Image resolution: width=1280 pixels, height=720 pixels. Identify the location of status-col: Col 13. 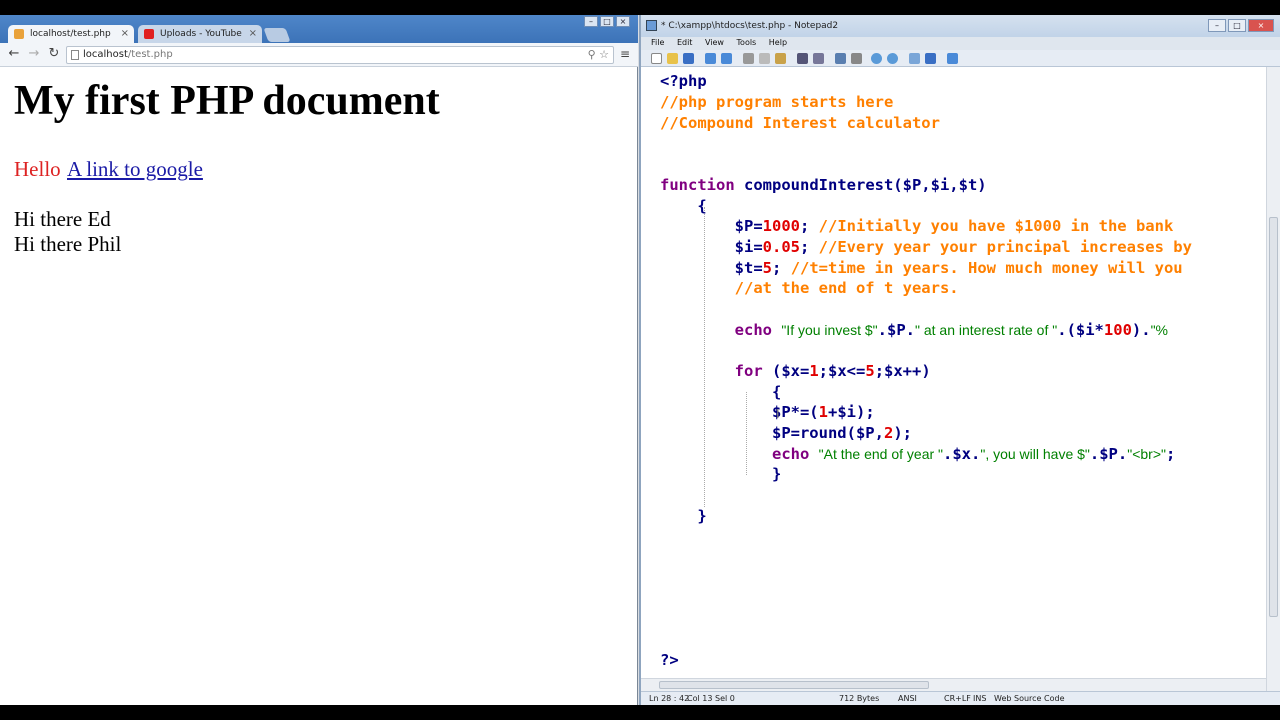
(700, 698).